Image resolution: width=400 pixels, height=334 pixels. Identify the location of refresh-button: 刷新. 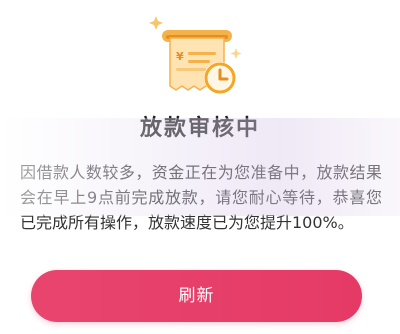
(196, 296).